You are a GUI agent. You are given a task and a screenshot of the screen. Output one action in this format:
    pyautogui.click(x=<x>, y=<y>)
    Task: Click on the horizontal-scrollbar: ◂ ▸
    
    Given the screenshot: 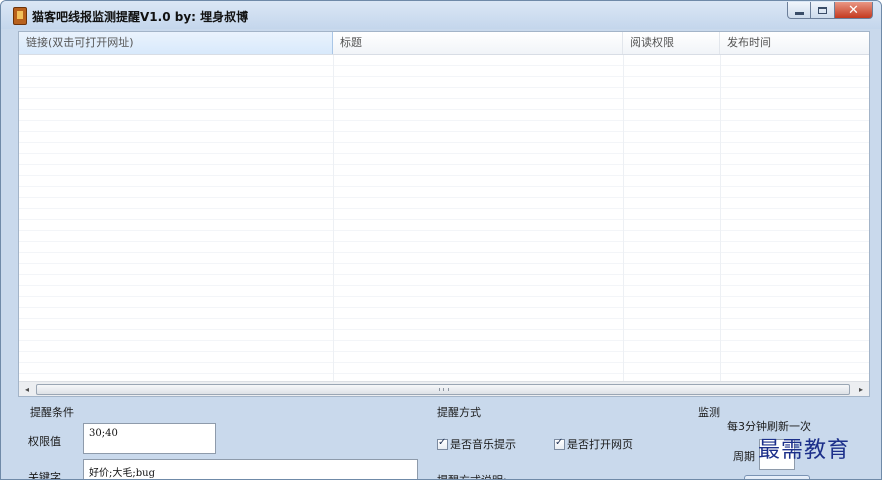 What is the action you would take?
    pyautogui.click(x=444, y=388)
    